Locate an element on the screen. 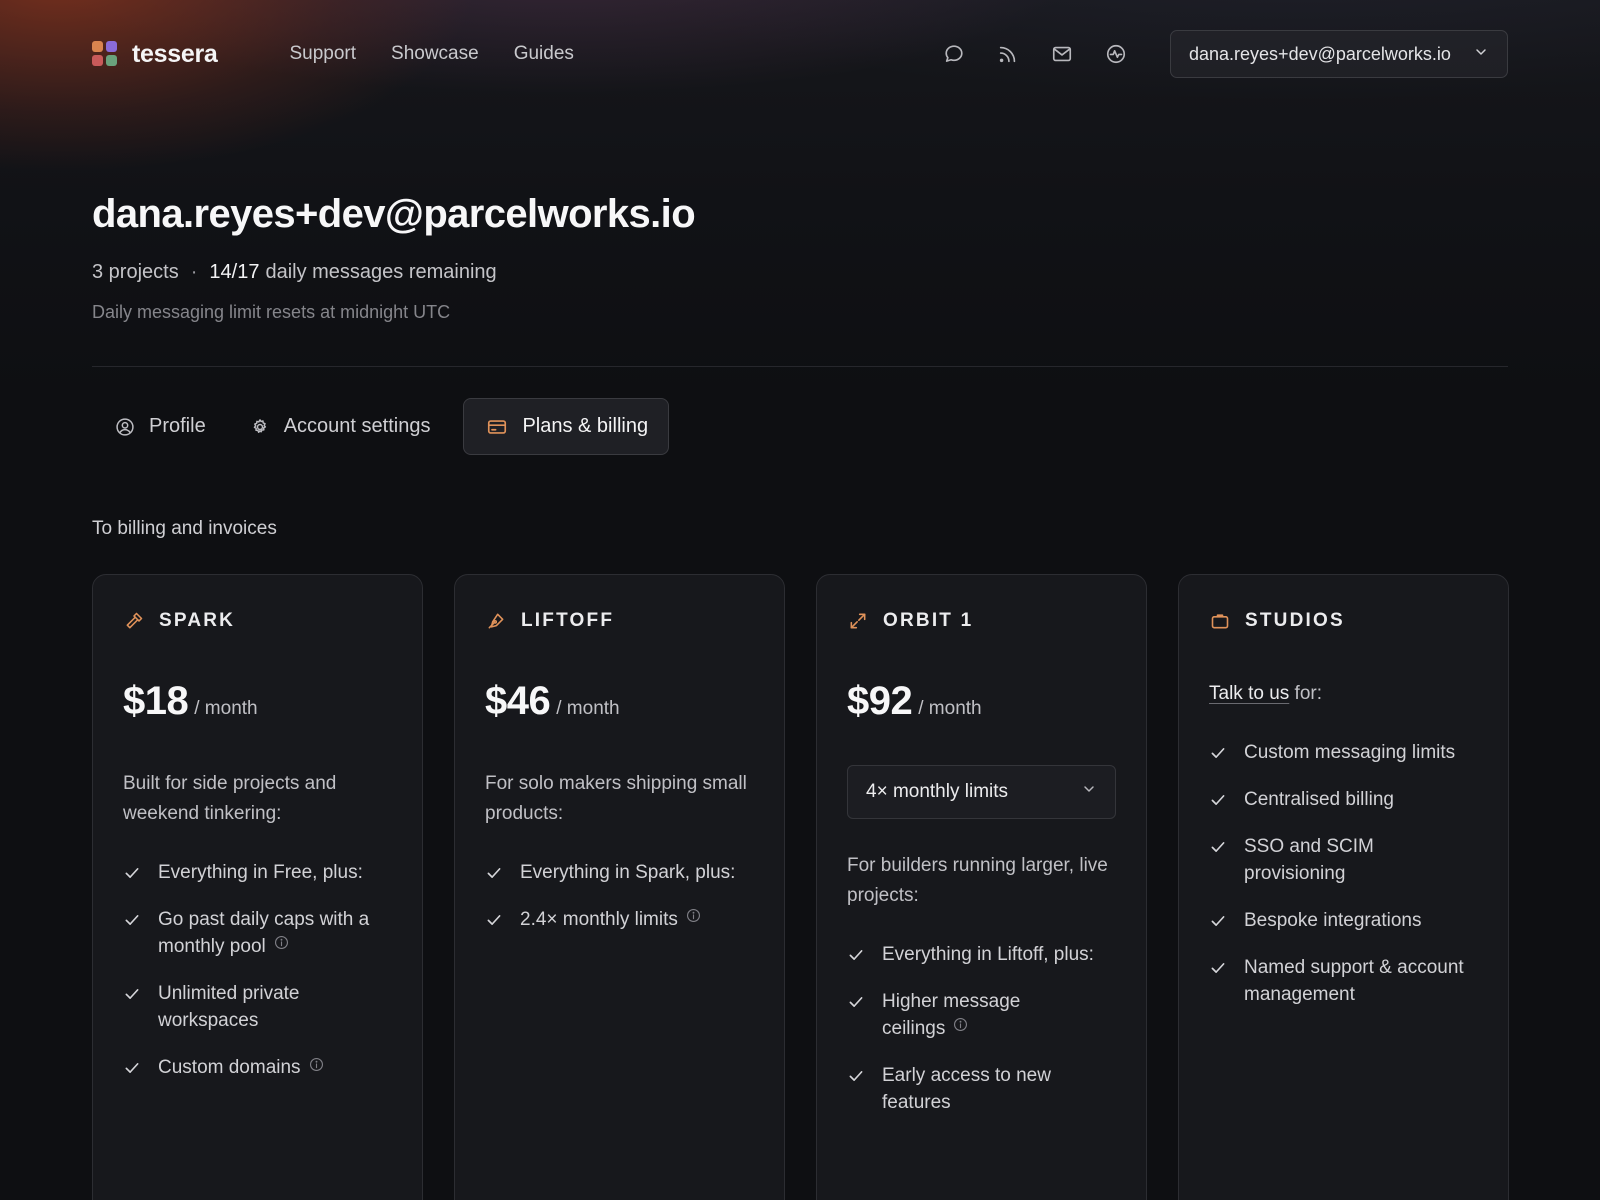  feature-item: Everything in Liftoff, plus: is located at coordinates (981, 954).